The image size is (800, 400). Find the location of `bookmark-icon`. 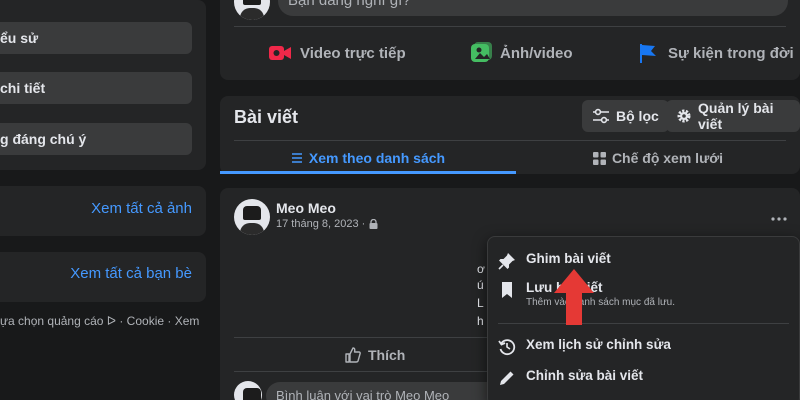

bookmark-icon is located at coordinates (507, 290).